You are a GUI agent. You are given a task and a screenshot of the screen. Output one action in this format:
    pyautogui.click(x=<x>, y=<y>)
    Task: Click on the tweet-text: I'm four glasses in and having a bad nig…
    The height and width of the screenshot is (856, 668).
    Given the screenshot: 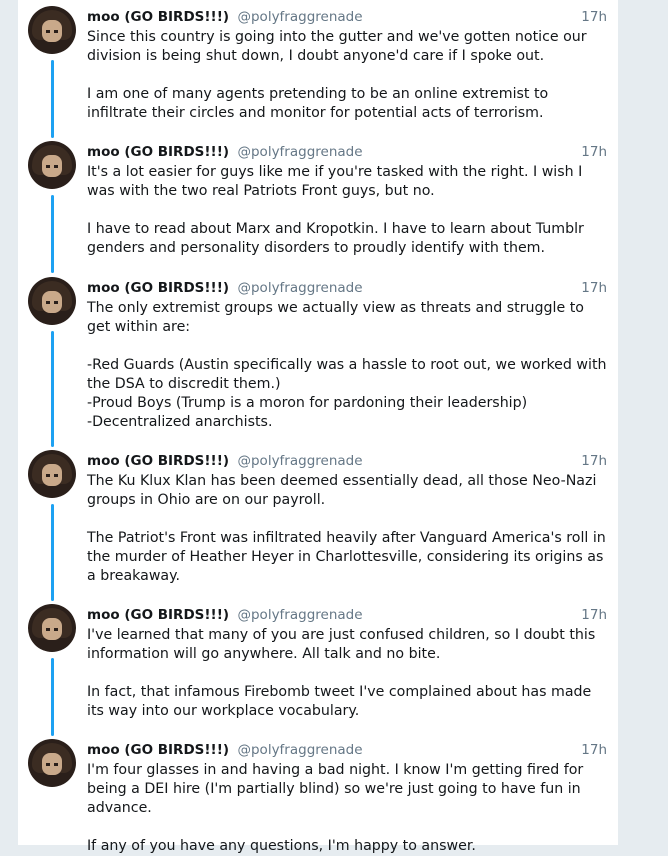 What is the action you would take?
    pyautogui.click(x=335, y=808)
    